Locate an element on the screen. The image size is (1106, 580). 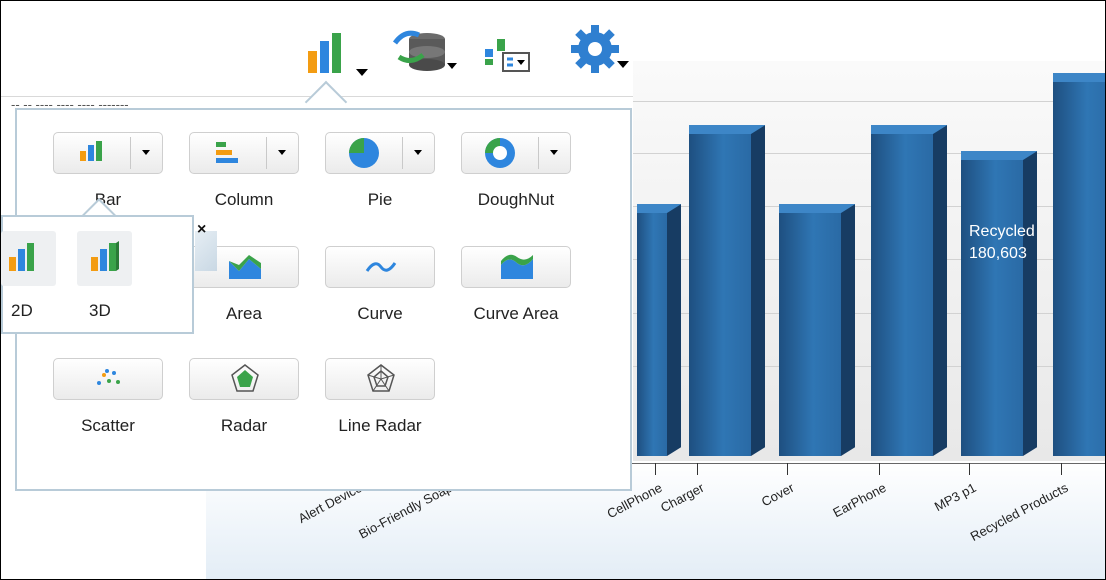
bar-cover is located at coordinates (817, 329).